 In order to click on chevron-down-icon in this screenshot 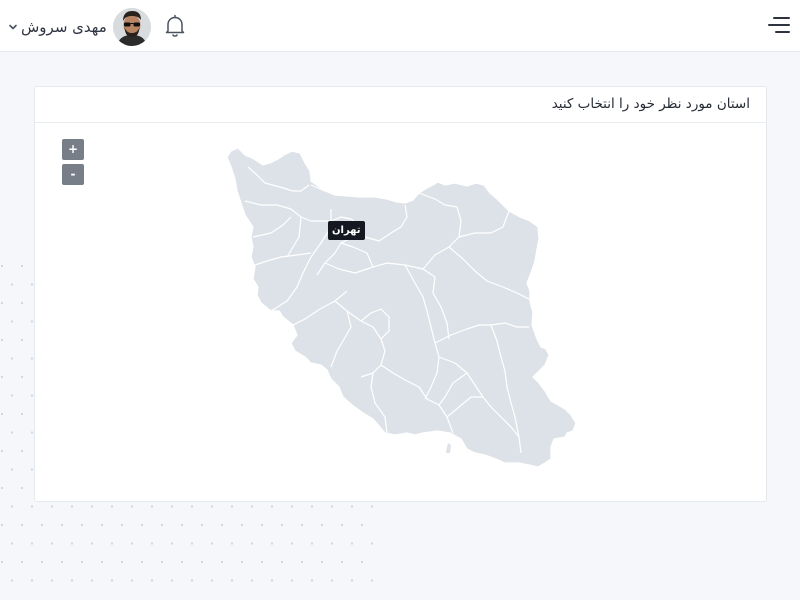, I will do `click(13, 27)`.